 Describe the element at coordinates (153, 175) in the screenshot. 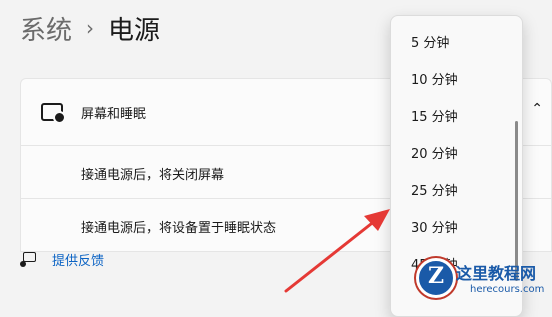

I see `screen-off-label: 接通电源后，将关闭屏幕` at that location.